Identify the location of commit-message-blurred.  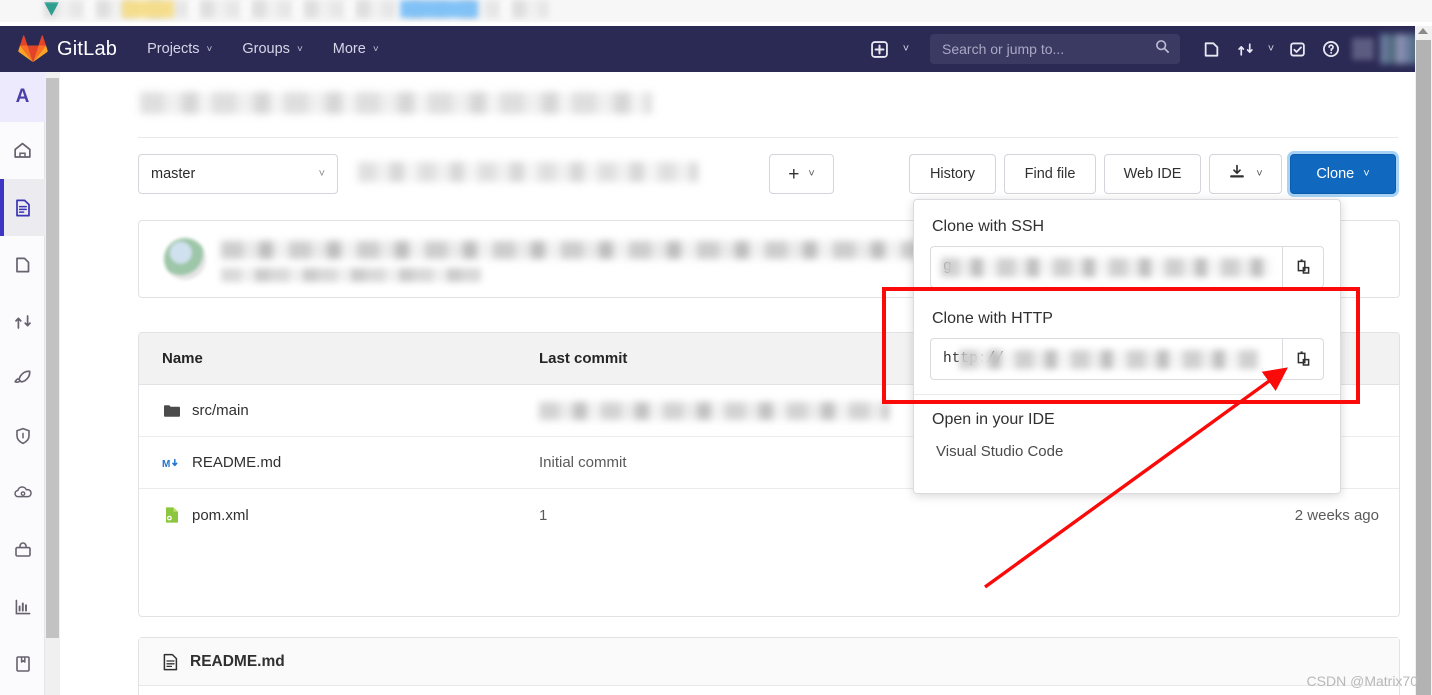
(597, 250).